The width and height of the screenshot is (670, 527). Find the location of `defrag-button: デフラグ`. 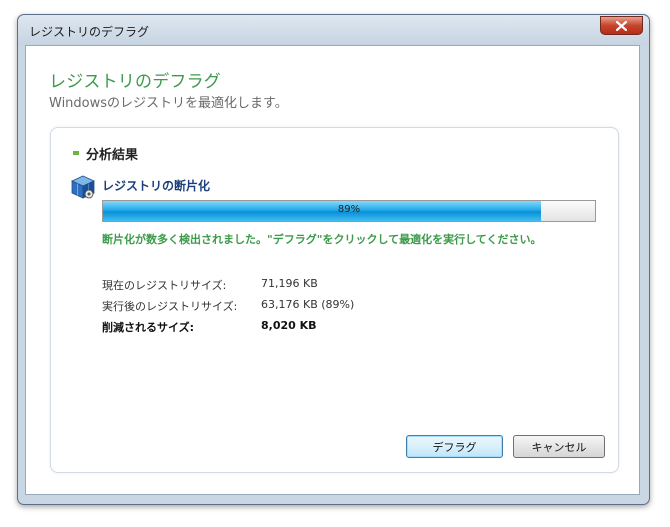

defrag-button: デフラグ is located at coordinates (454, 446).